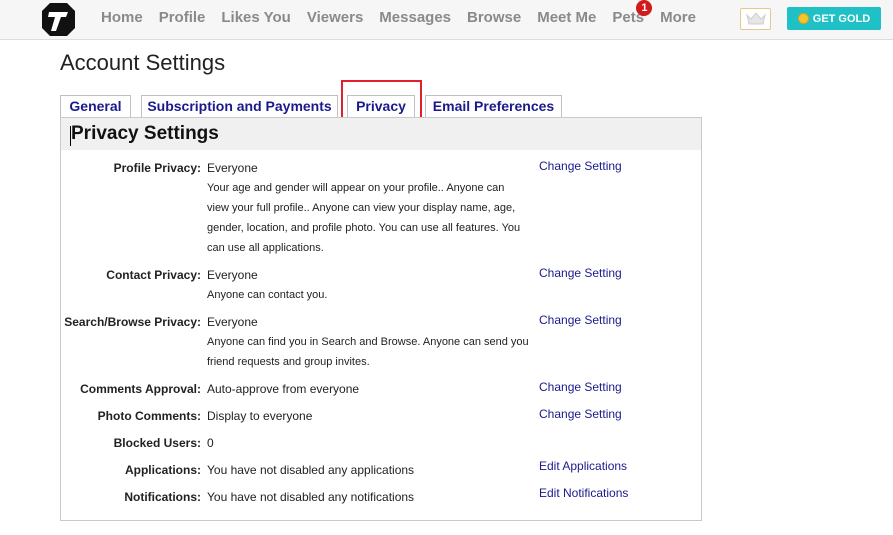 This screenshot has width=893, height=535. Describe the element at coordinates (311, 470) in the screenshot. I see `applications-value: You have not disabled any applications` at that location.